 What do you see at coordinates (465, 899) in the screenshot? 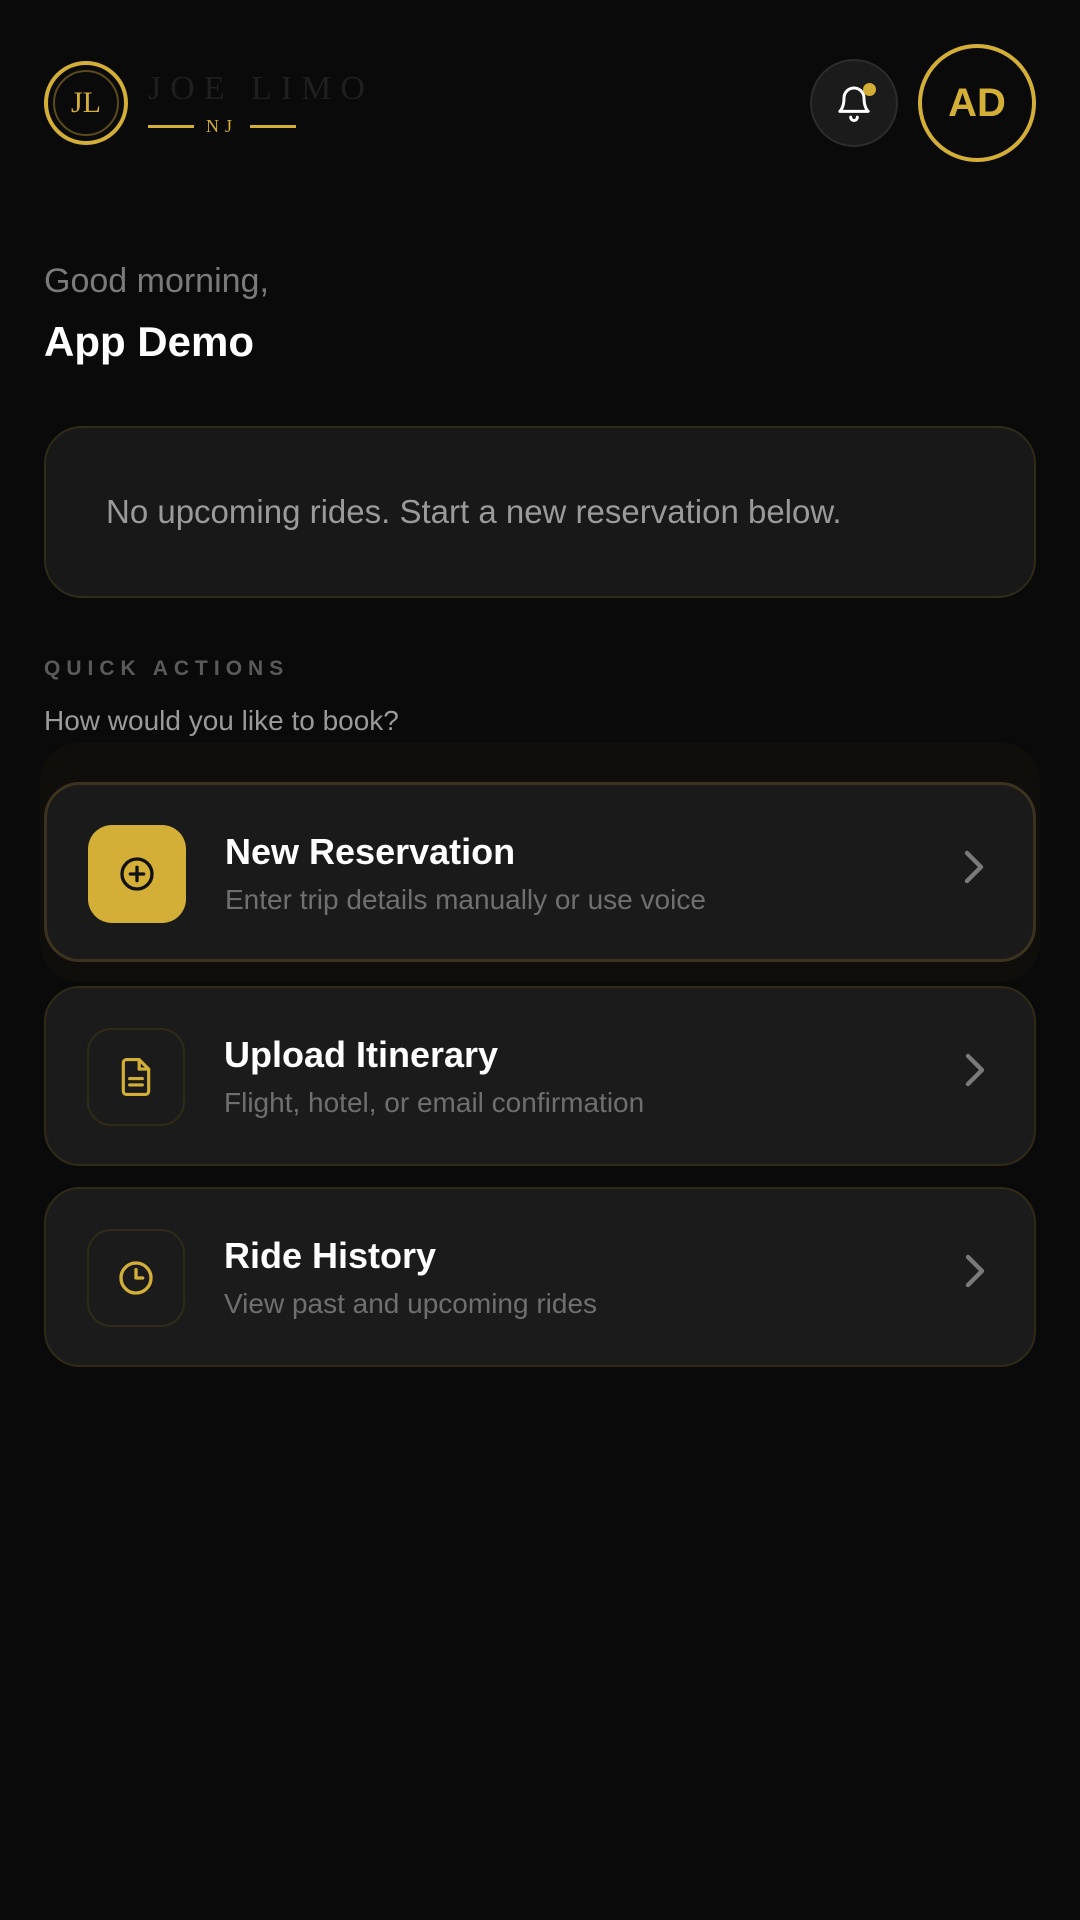
I see `action-description: Enter trip details manually or use voice` at bounding box center [465, 899].